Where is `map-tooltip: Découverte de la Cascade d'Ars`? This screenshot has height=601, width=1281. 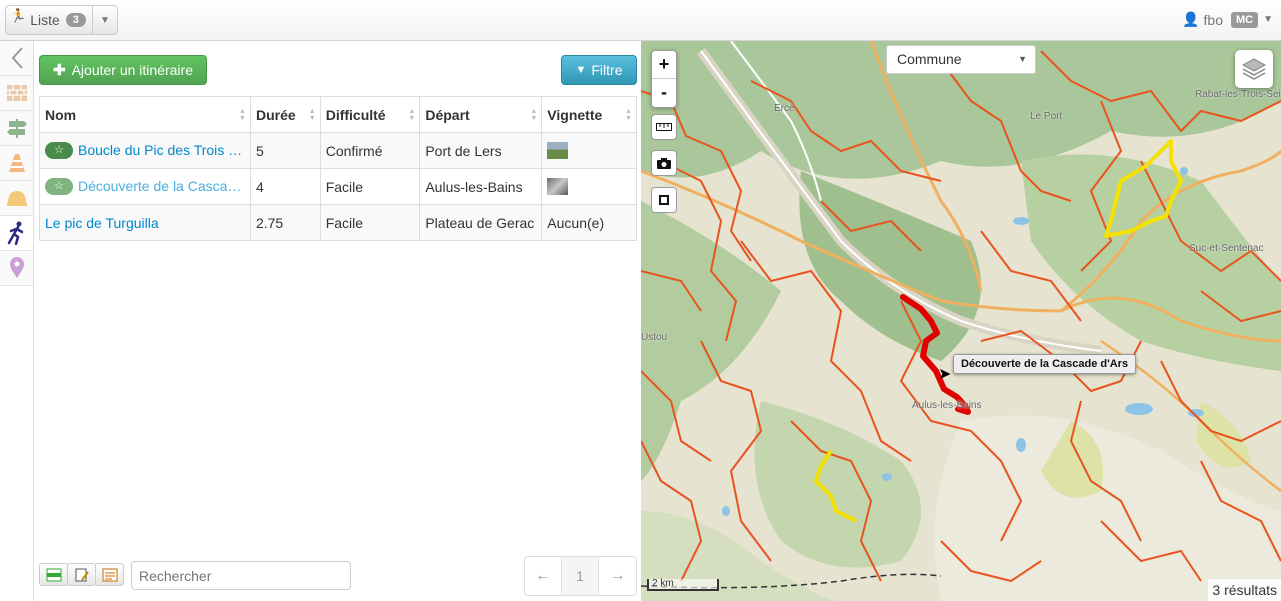
map-tooltip: Découverte de la Cascade d'Ars is located at coordinates (1045, 364).